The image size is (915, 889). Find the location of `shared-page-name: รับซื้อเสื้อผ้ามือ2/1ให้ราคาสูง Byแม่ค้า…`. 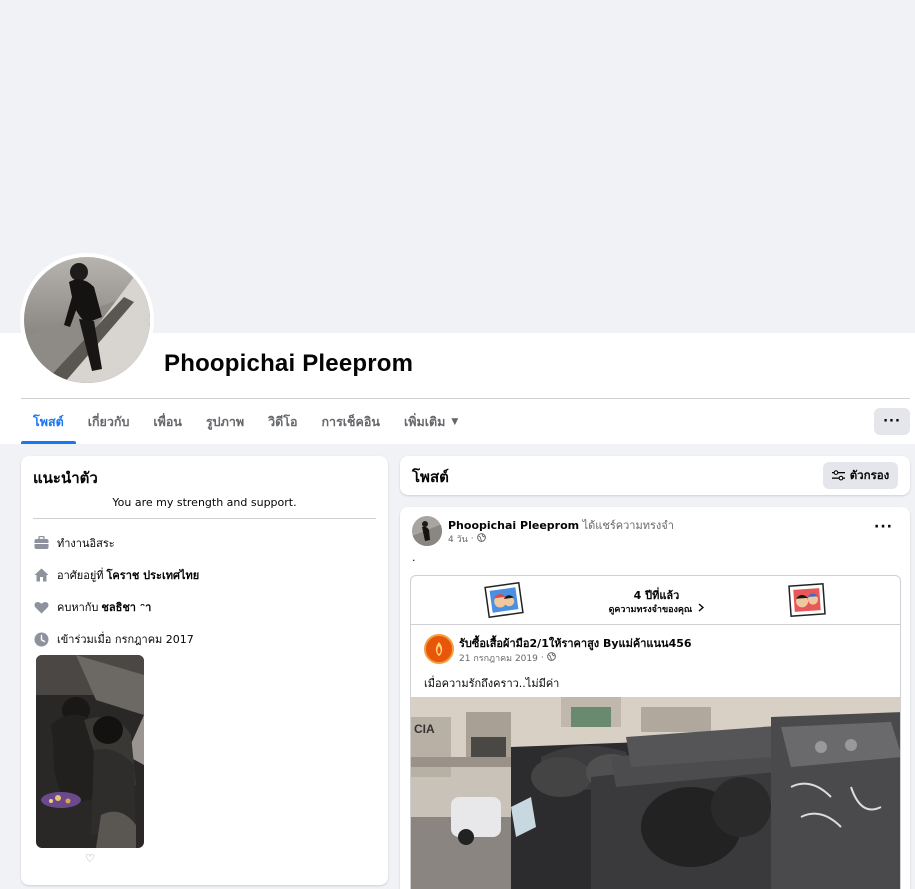

shared-page-name: รับซื้อเสื้อผ้ามือ2/1ให้ราคาสูง Byแม่ค้า… is located at coordinates (575, 643).